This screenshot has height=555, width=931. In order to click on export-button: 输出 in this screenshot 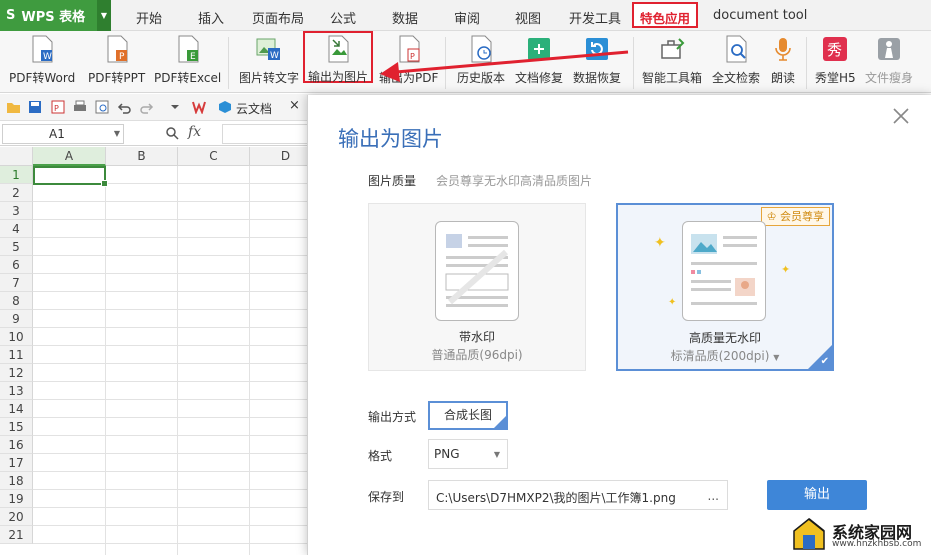, I will do `click(817, 495)`.